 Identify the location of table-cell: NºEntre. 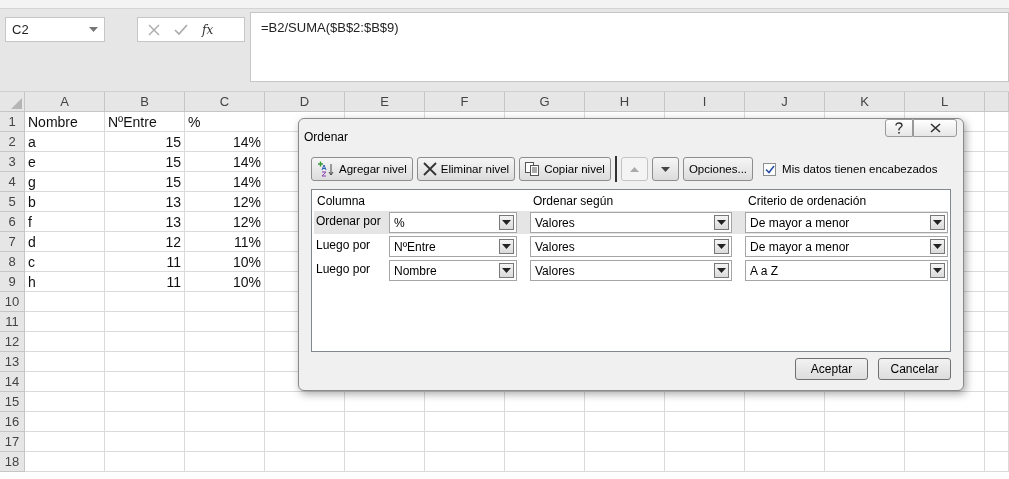
(145, 122).